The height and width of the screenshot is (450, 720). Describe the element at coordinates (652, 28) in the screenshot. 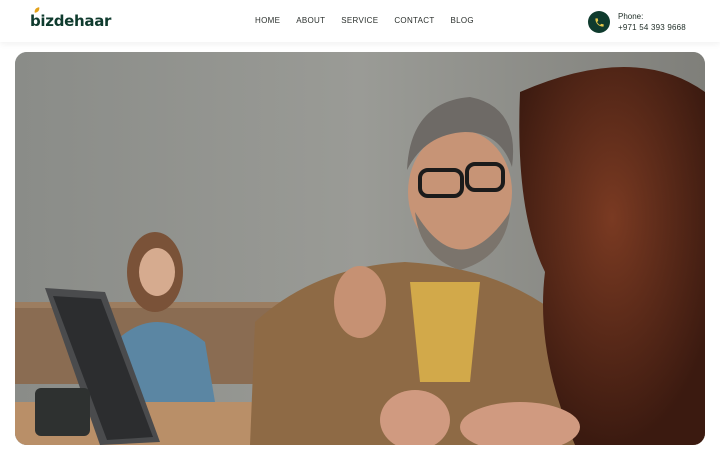

I see `phone-number: +971 54 393 9668` at that location.